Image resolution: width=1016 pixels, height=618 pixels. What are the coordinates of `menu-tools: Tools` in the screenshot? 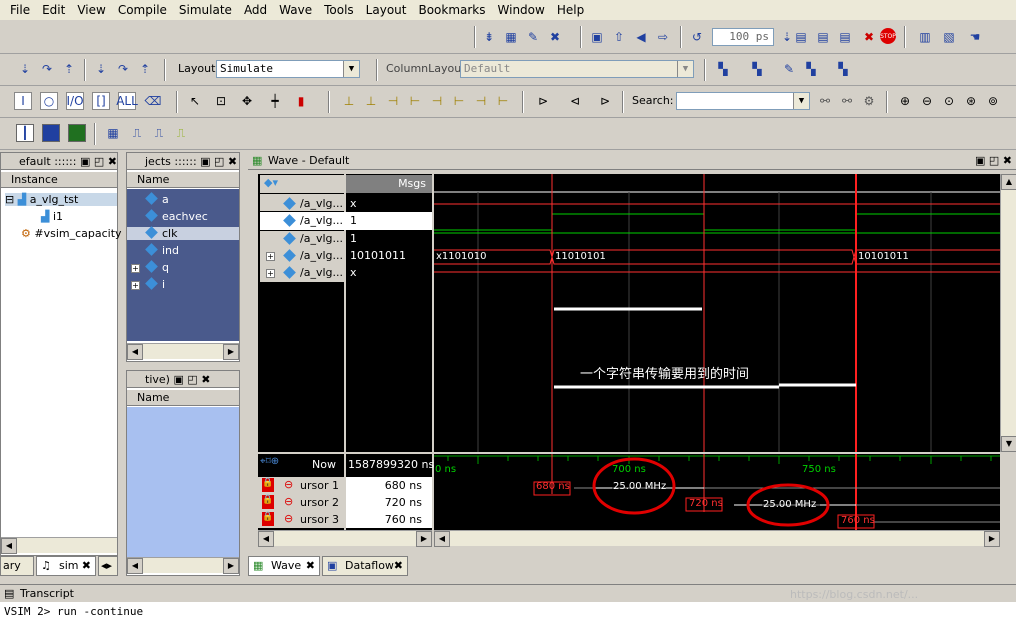 It's located at (339, 10).